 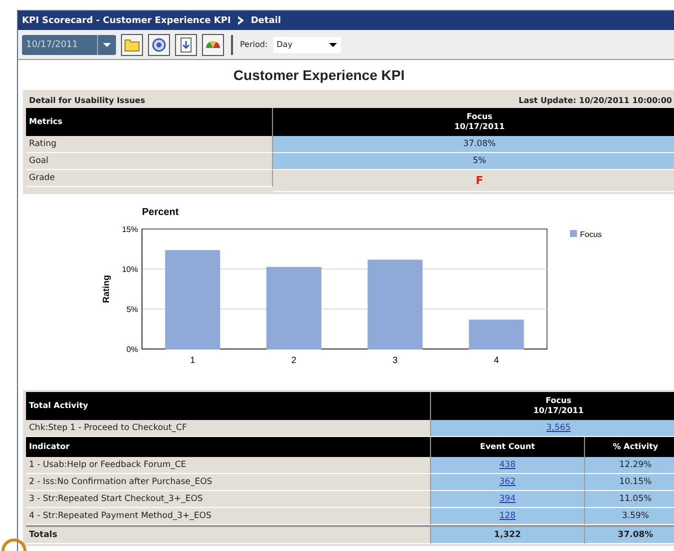 What do you see at coordinates (132, 309) in the screenshot?
I see `axis-tick-label: 5%` at bounding box center [132, 309].